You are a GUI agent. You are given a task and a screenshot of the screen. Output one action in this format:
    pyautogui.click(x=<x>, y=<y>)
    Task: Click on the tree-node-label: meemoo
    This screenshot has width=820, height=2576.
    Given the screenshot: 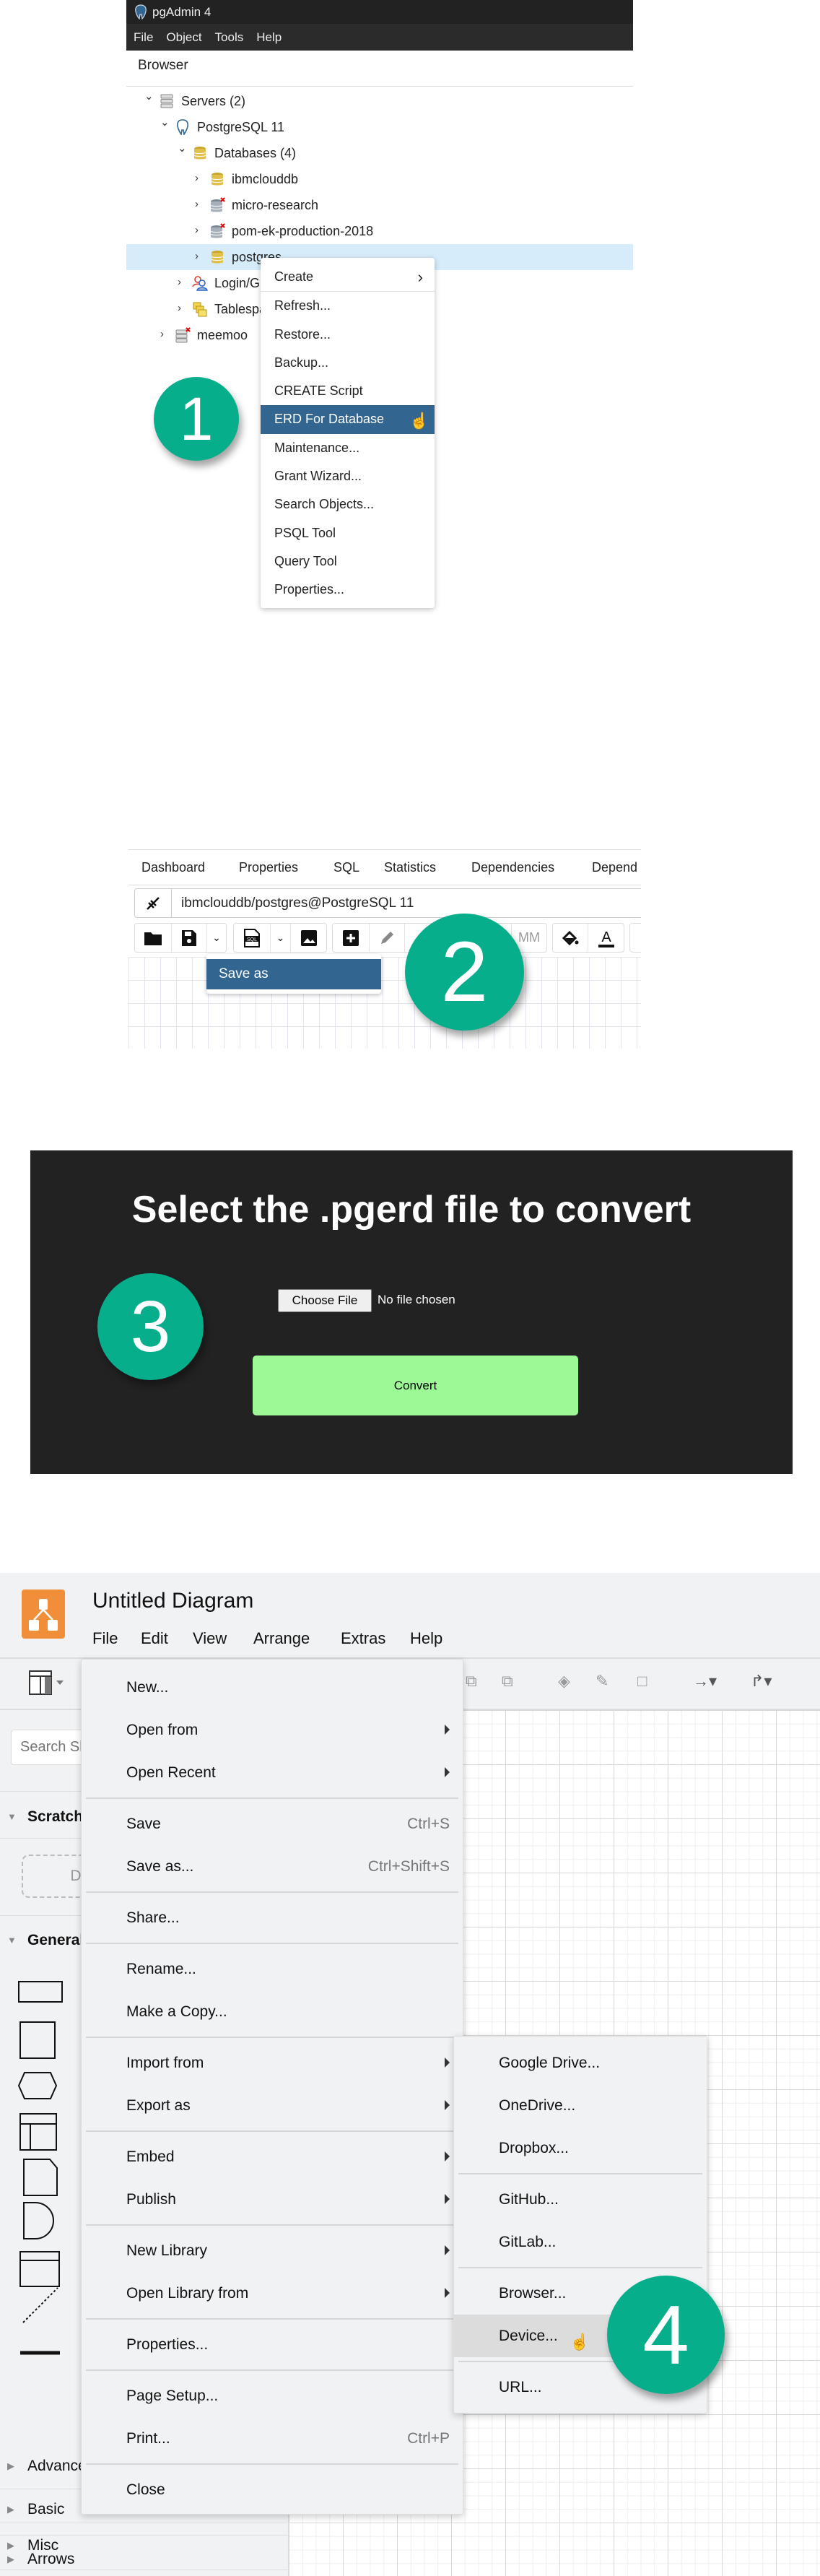 What is the action you would take?
    pyautogui.click(x=223, y=335)
    